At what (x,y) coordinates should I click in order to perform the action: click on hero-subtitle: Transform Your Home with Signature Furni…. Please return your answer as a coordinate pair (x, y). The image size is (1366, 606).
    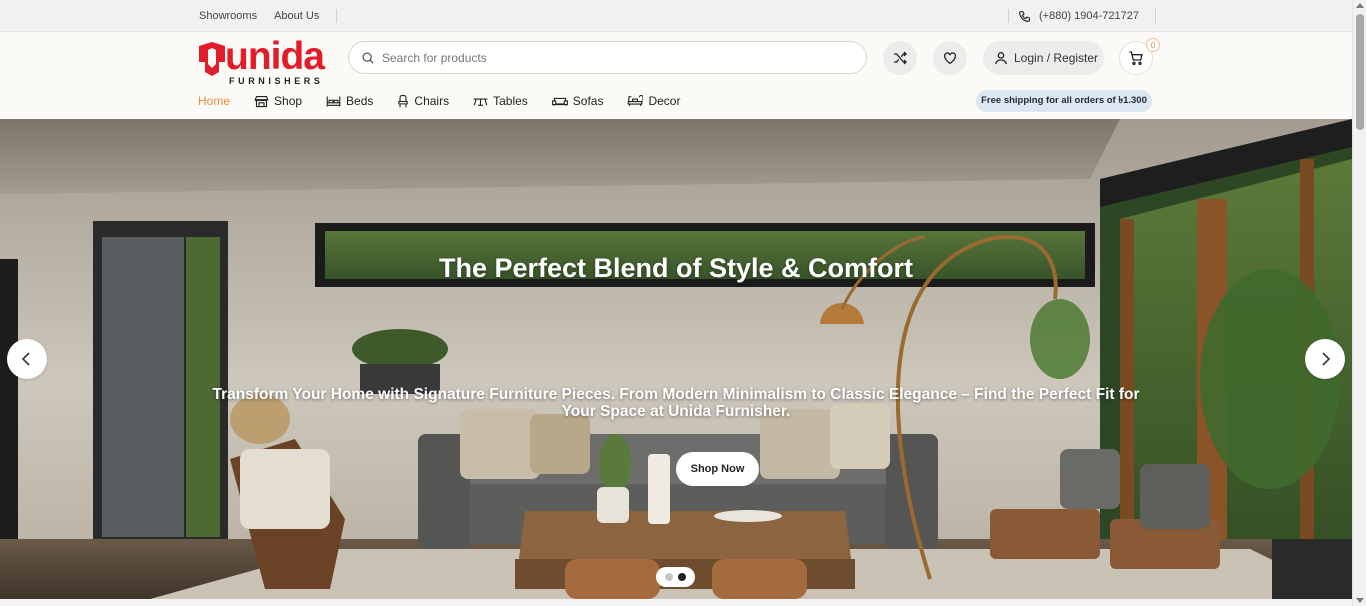
    Looking at the image, I should click on (676, 403).